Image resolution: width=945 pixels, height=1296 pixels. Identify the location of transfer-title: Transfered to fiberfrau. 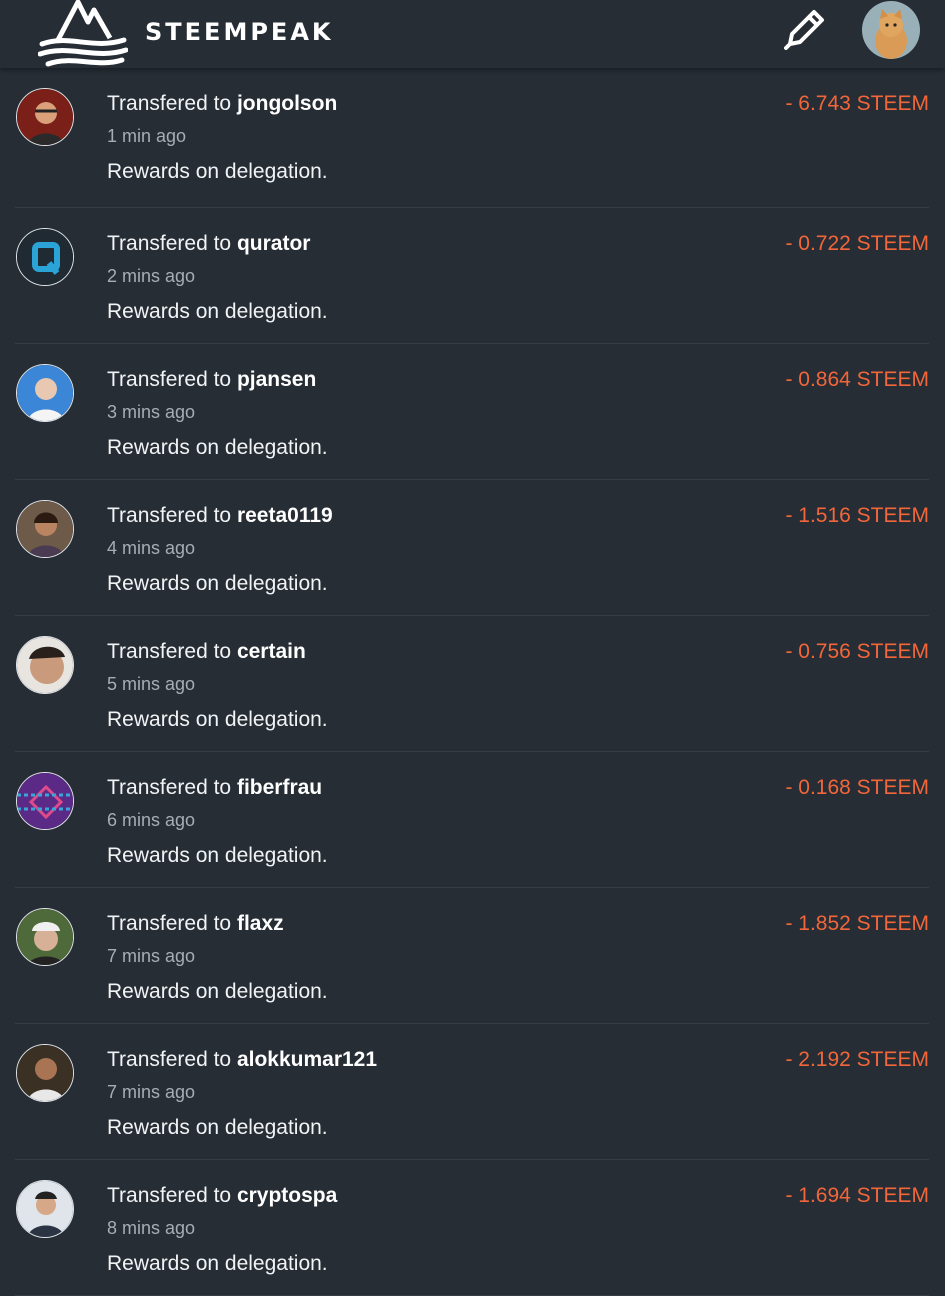
(215, 787).